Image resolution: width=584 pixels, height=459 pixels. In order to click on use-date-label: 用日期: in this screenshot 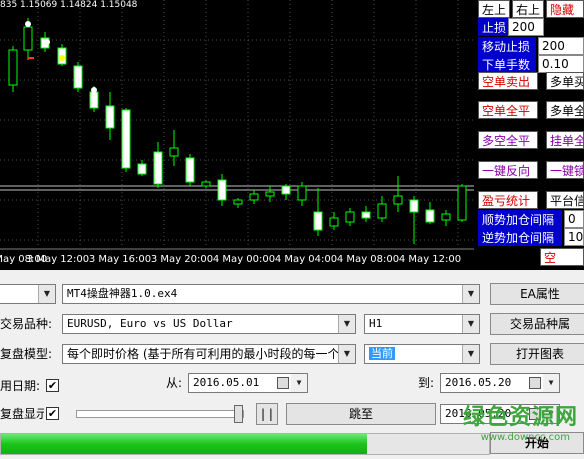, I will do `click(20, 386)`.